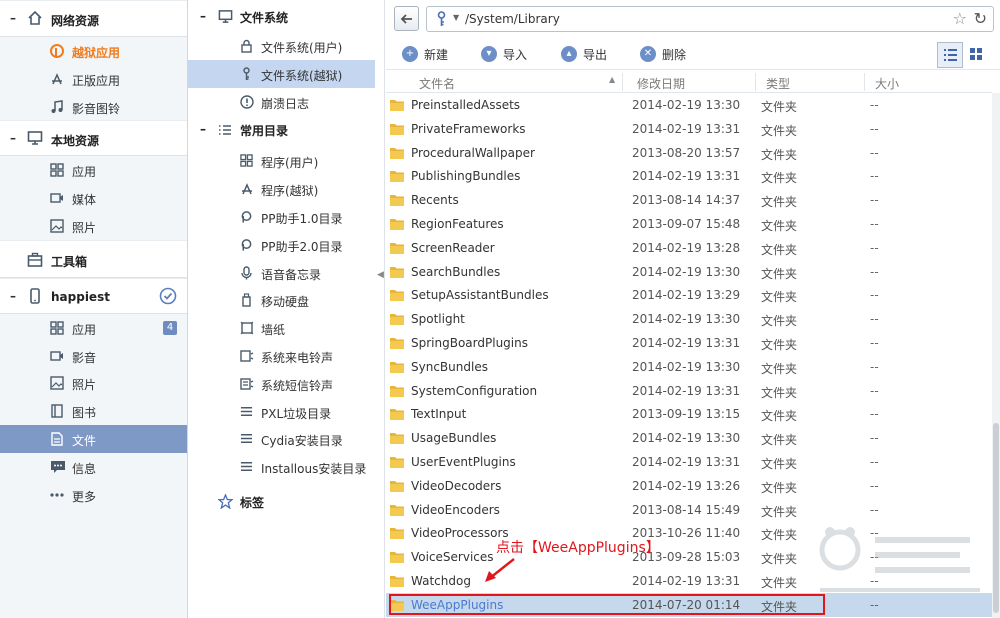  What do you see at coordinates (286, 102) in the screenshot?
I see `dir-item-crash-logs: 崩溃日志` at bounding box center [286, 102].